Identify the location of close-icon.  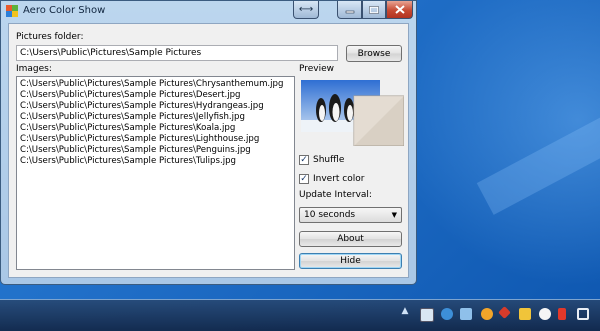
(399, 9).